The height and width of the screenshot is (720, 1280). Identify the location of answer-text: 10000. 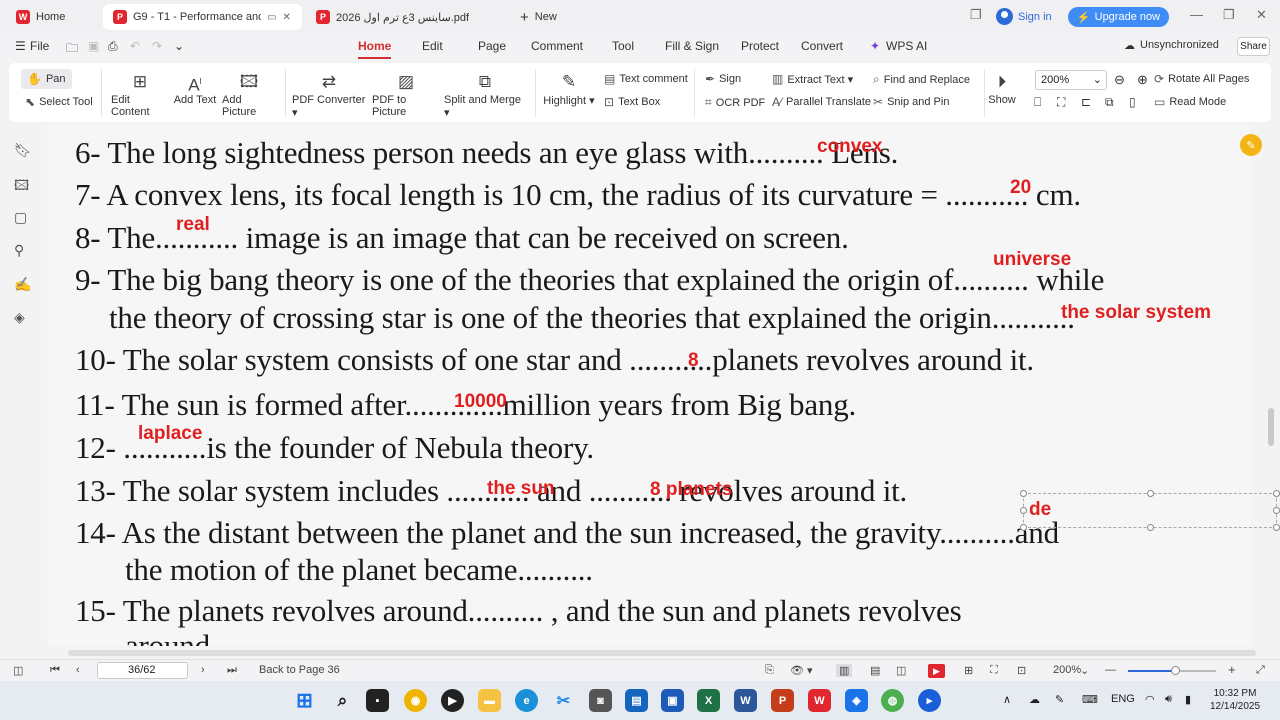
(480, 402).